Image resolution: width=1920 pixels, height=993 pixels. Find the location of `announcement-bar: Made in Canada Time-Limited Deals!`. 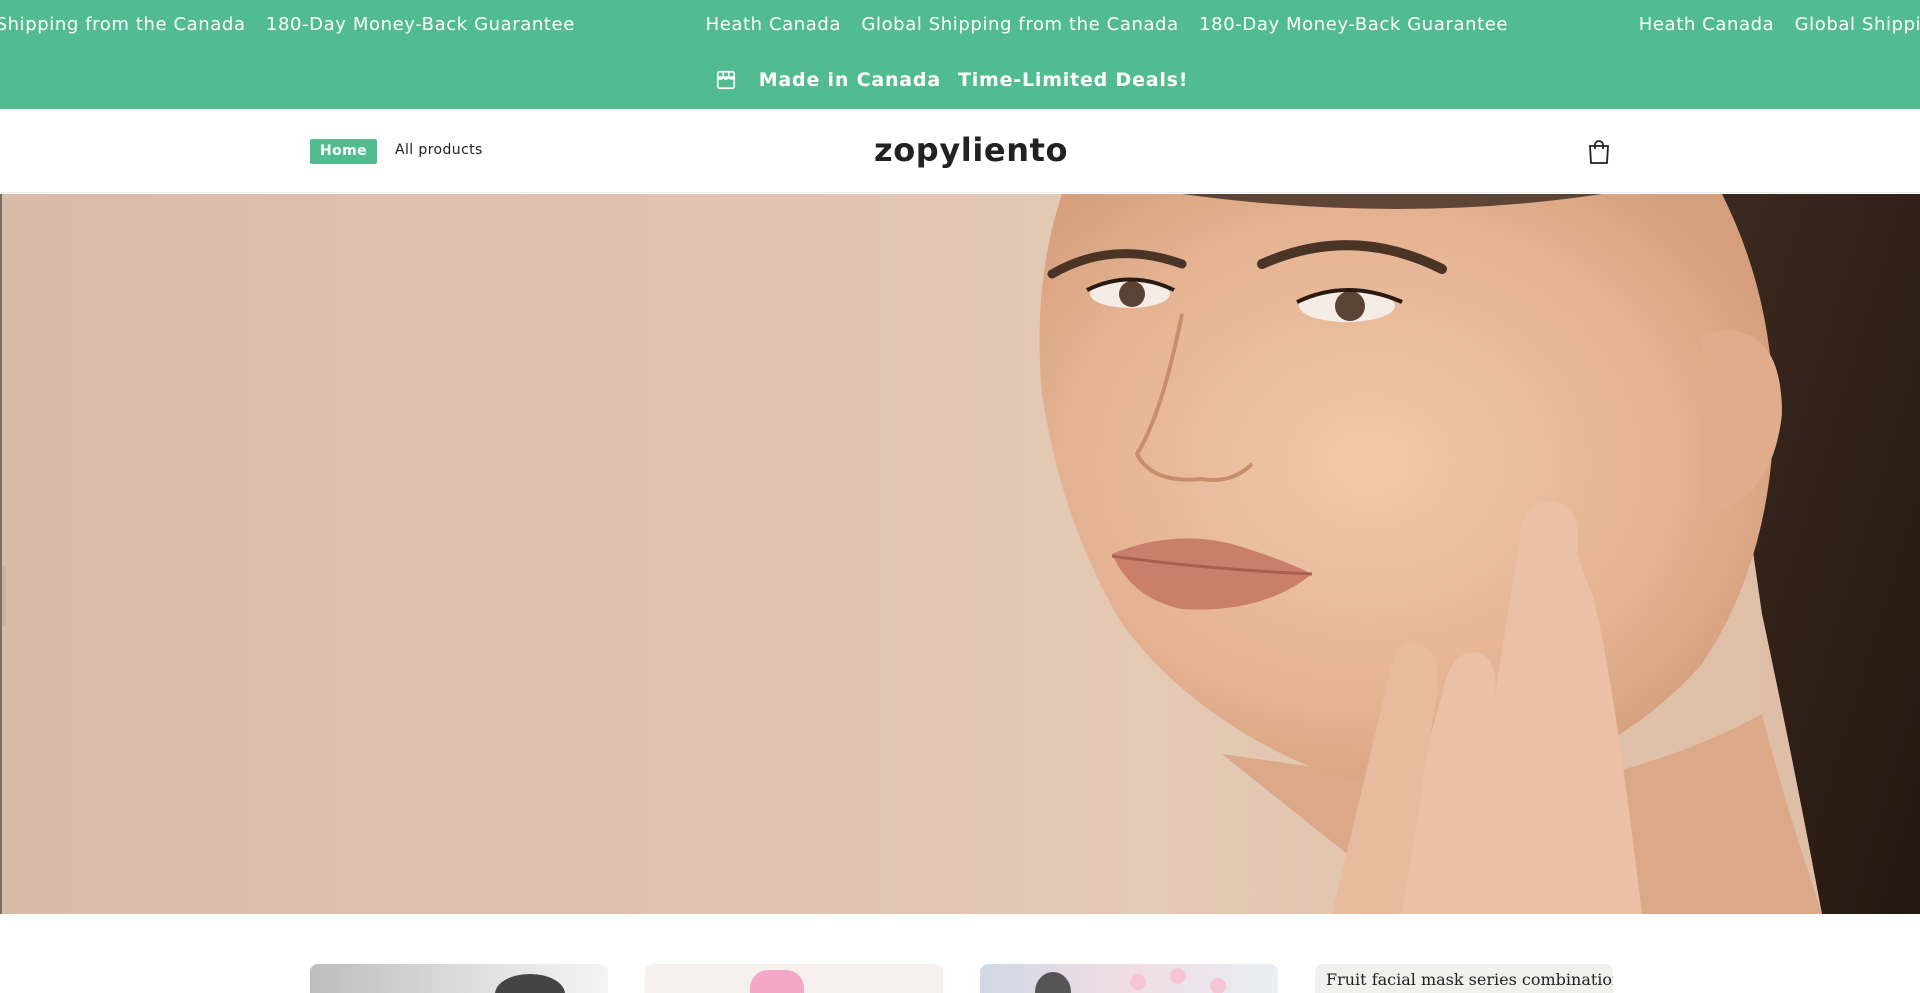

announcement-bar: Made in Canada Time-Limited Deals! is located at coordinates (960, 79).